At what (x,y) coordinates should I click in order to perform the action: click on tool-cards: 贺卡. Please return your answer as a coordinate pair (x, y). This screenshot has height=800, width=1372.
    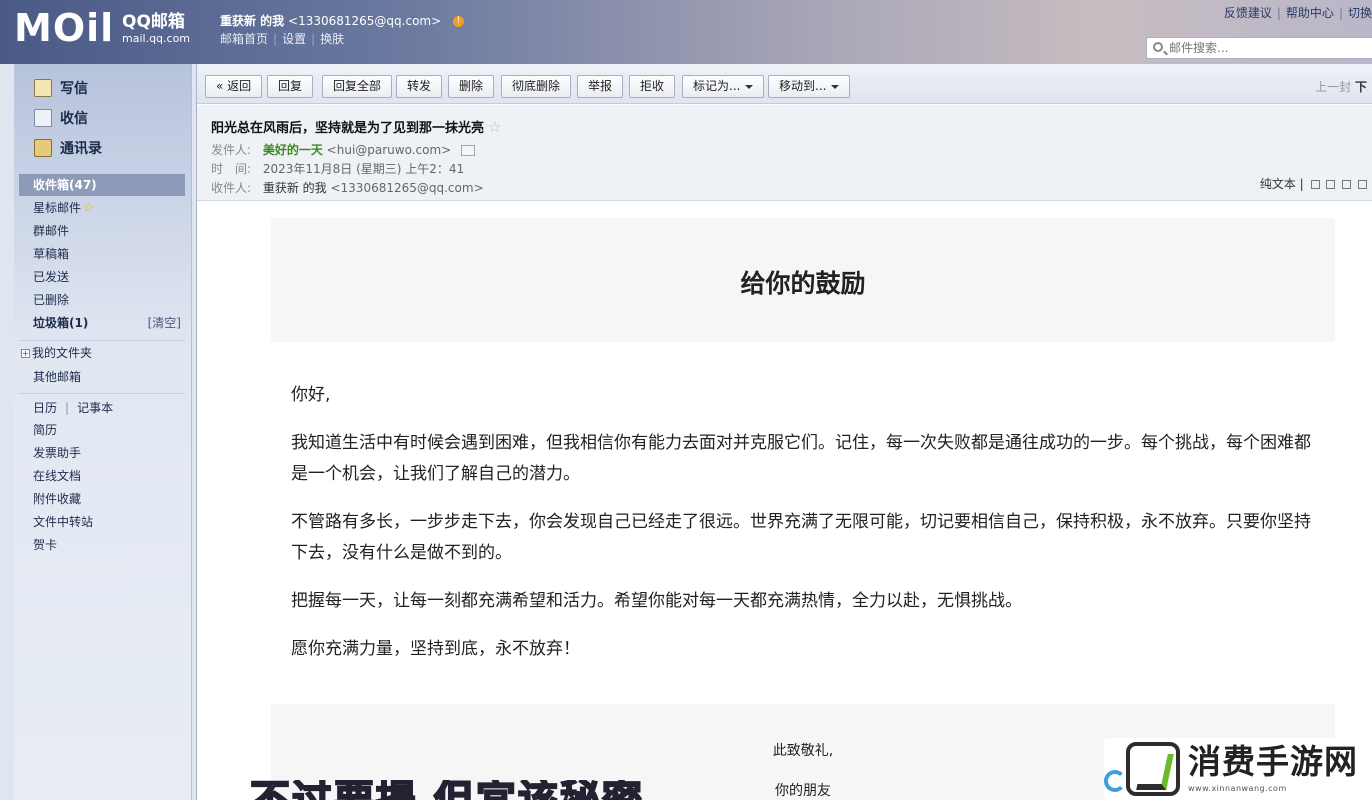
    Looking at the image, I should click on (102, 545).